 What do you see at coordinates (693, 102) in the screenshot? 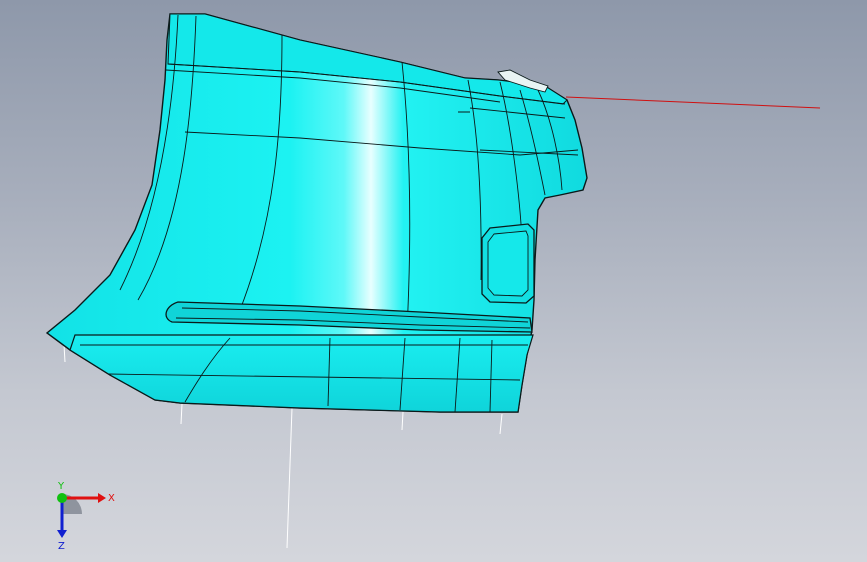
I see `reference-axis-line` at bounding box center [693, 102].